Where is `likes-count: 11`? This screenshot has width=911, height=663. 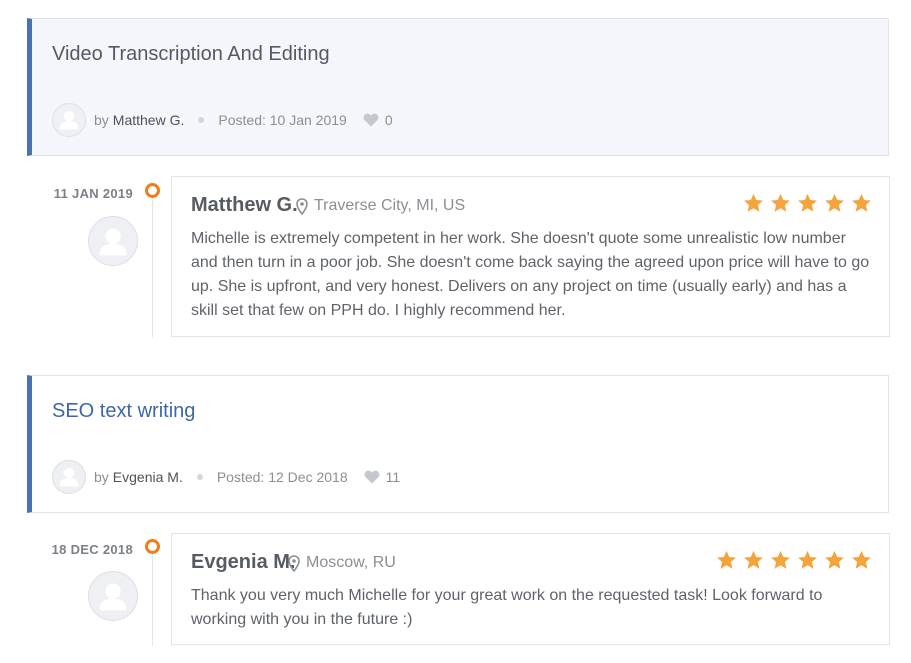
likes-count: 11 is located at coordinates (393, 477).